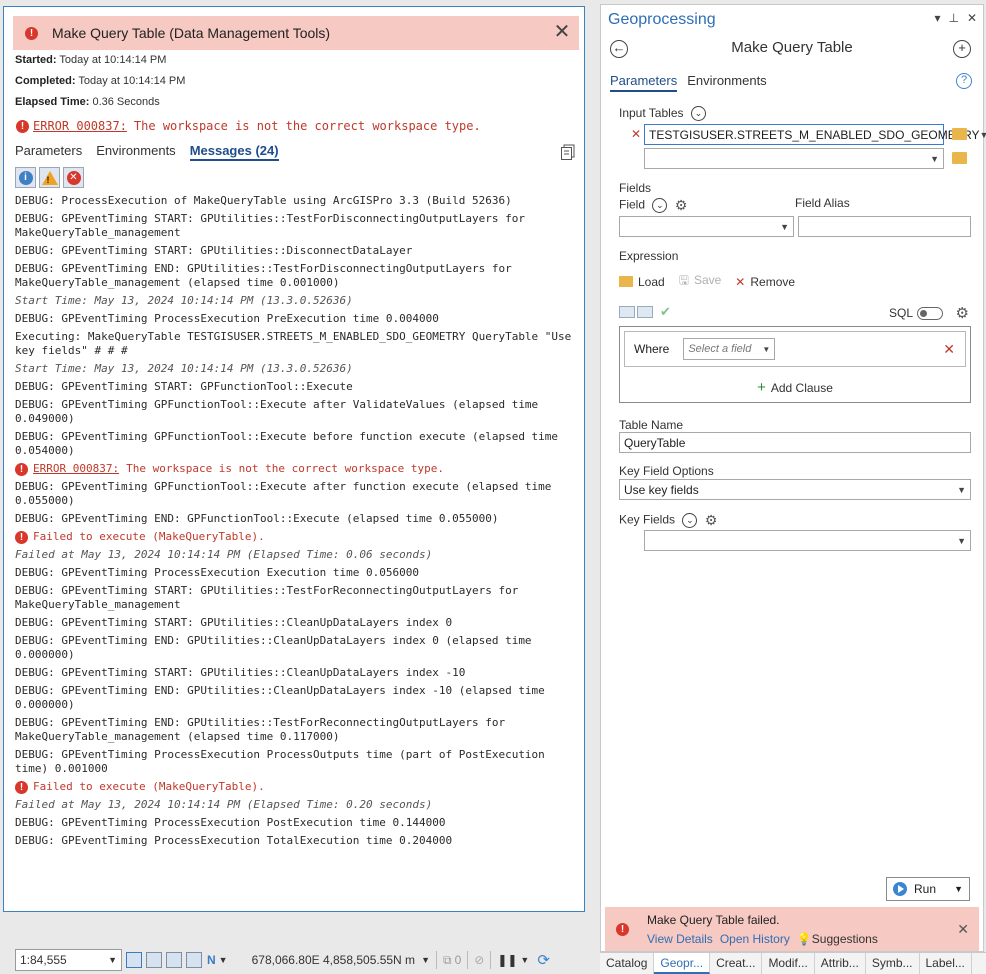 This screenshot has width=986, height=974. I want to click on refresh-icon: ⟳, so click(543, 960).